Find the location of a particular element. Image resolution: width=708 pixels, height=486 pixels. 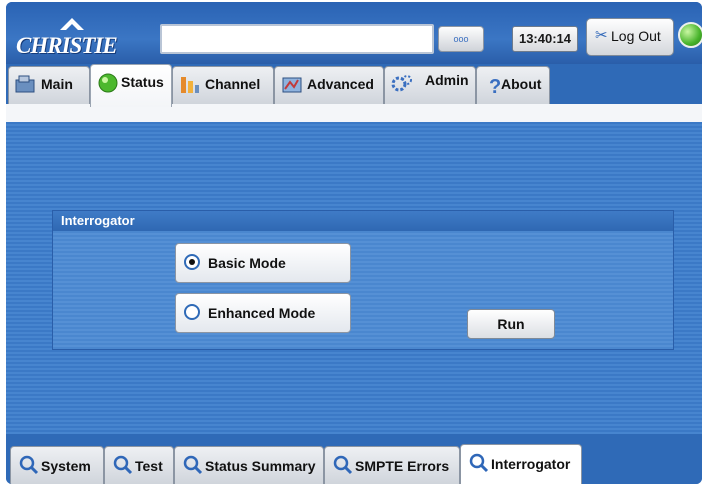

basic-mode-option: Basic Mode is located at coordinates (263, 263).